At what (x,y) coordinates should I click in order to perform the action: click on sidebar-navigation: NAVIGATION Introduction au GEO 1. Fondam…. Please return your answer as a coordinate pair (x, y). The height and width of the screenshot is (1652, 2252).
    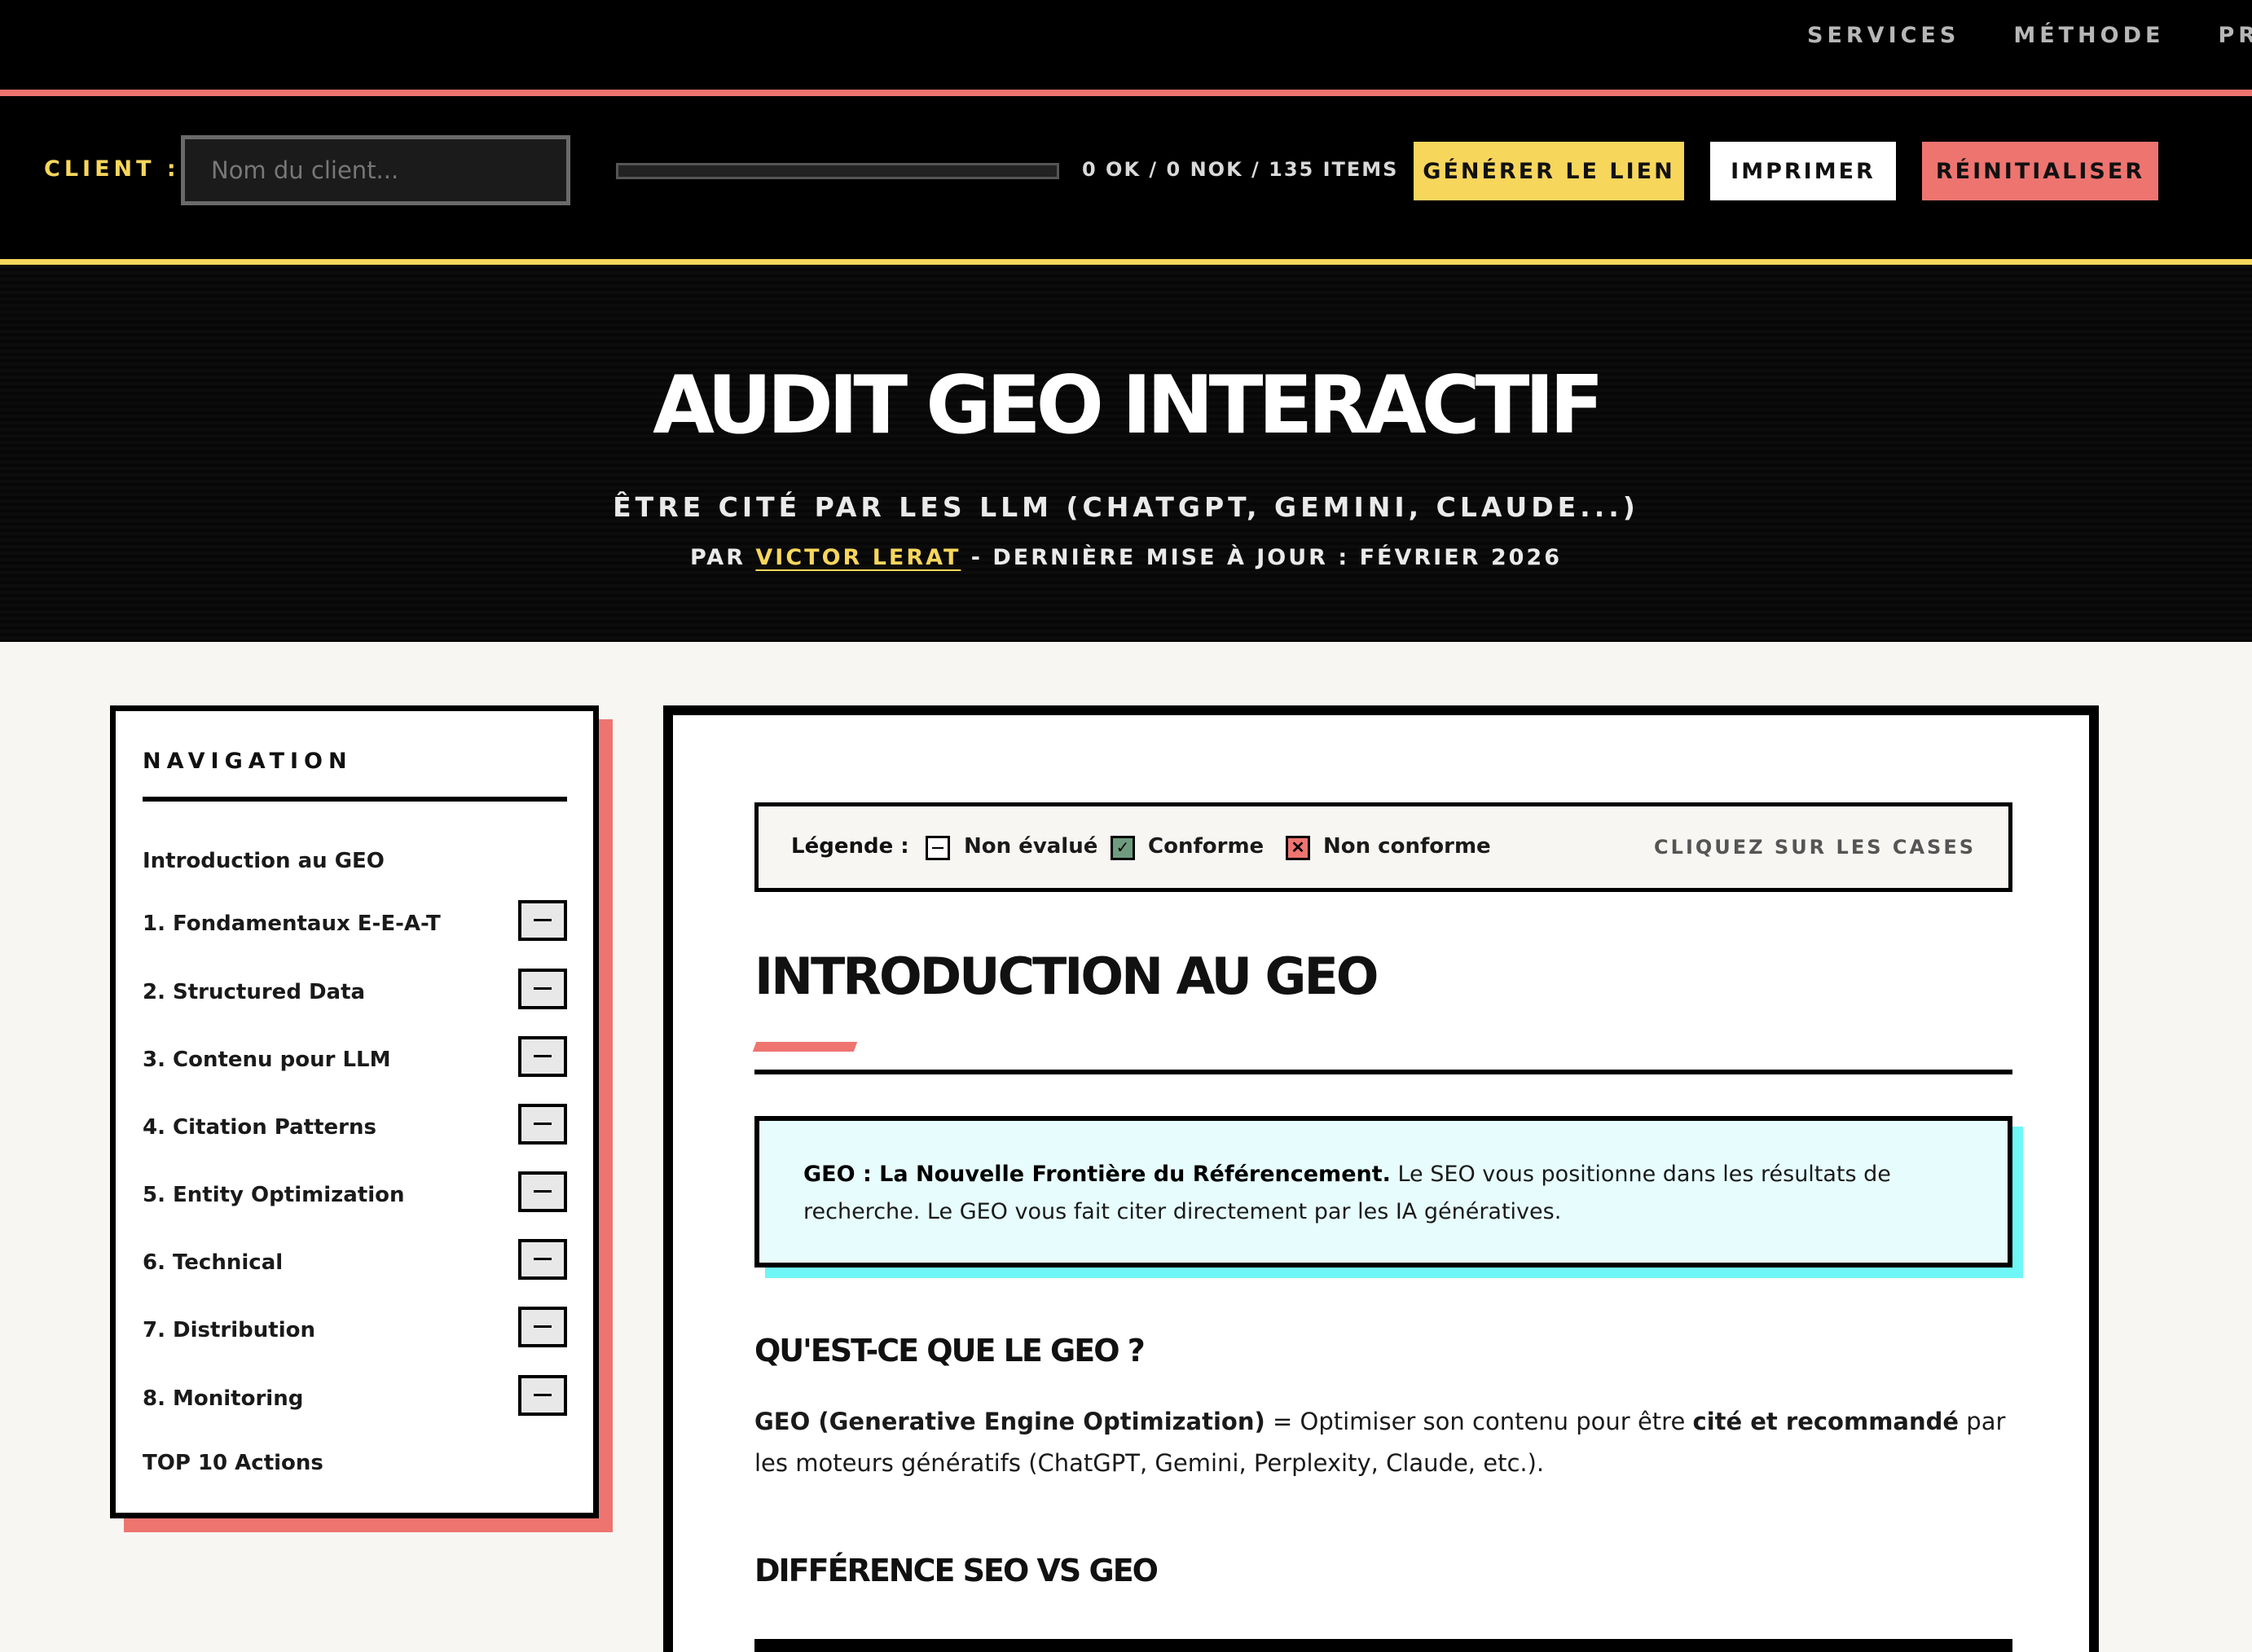
    Looking at the image, I should click on (354, 1111).